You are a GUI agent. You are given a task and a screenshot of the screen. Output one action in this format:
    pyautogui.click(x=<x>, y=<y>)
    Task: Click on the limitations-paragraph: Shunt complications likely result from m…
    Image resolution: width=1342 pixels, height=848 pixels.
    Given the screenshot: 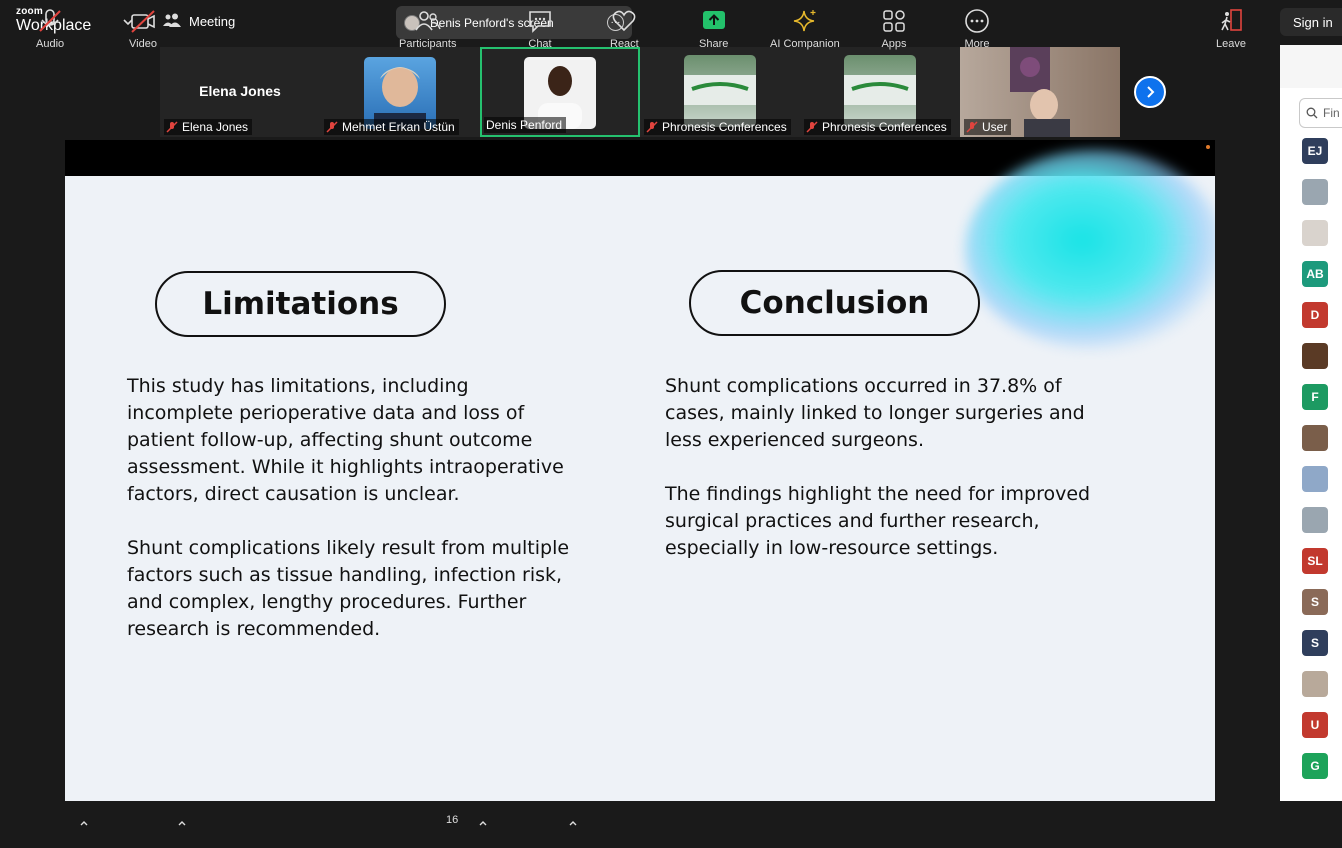 What is the action you would take?
    pyautogui.click(x=348, y=588)
    